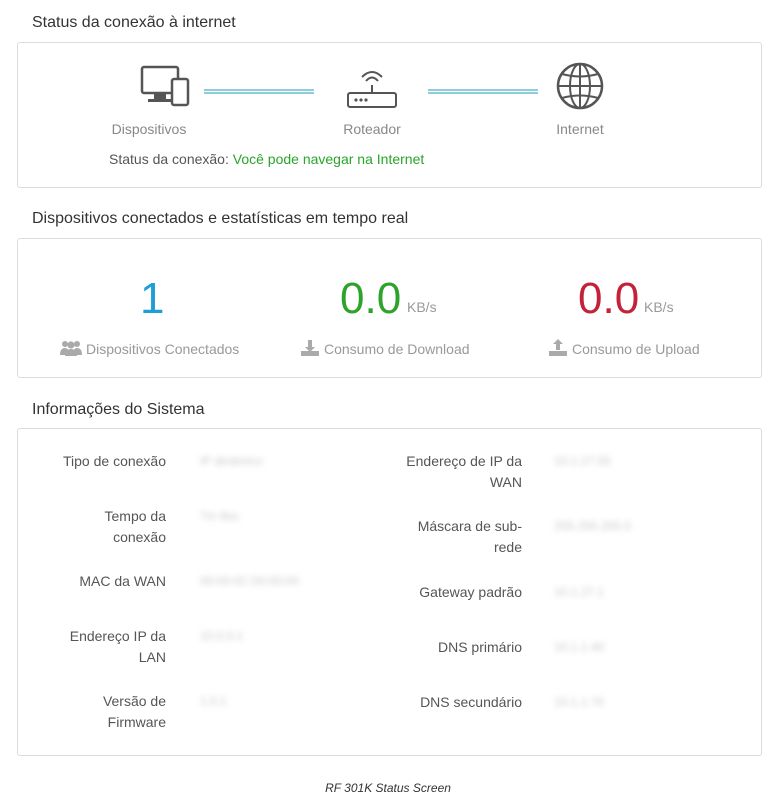 Image resolution: width=776 pixels, height=812 pixels. What do you see at coordinates (213, 701) in the screenshot?
I see `info-value-firmware: 1.0.1` at bounding box center [213, 701].